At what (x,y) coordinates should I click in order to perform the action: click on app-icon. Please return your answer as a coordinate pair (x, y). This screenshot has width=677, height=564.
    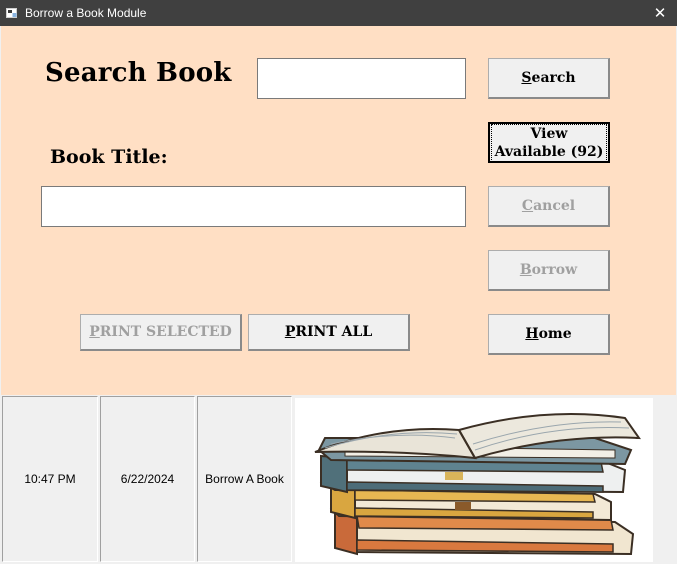
    Looking at the image, I should click on (12, 14).